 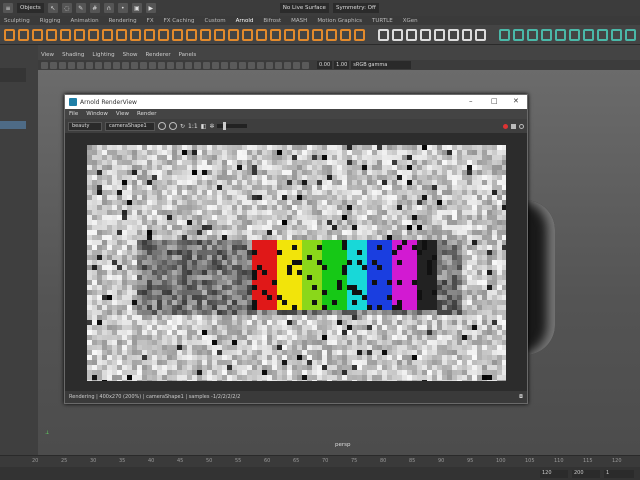 I want to click on shelf-tab: XGen, so click(x=410, y=21).